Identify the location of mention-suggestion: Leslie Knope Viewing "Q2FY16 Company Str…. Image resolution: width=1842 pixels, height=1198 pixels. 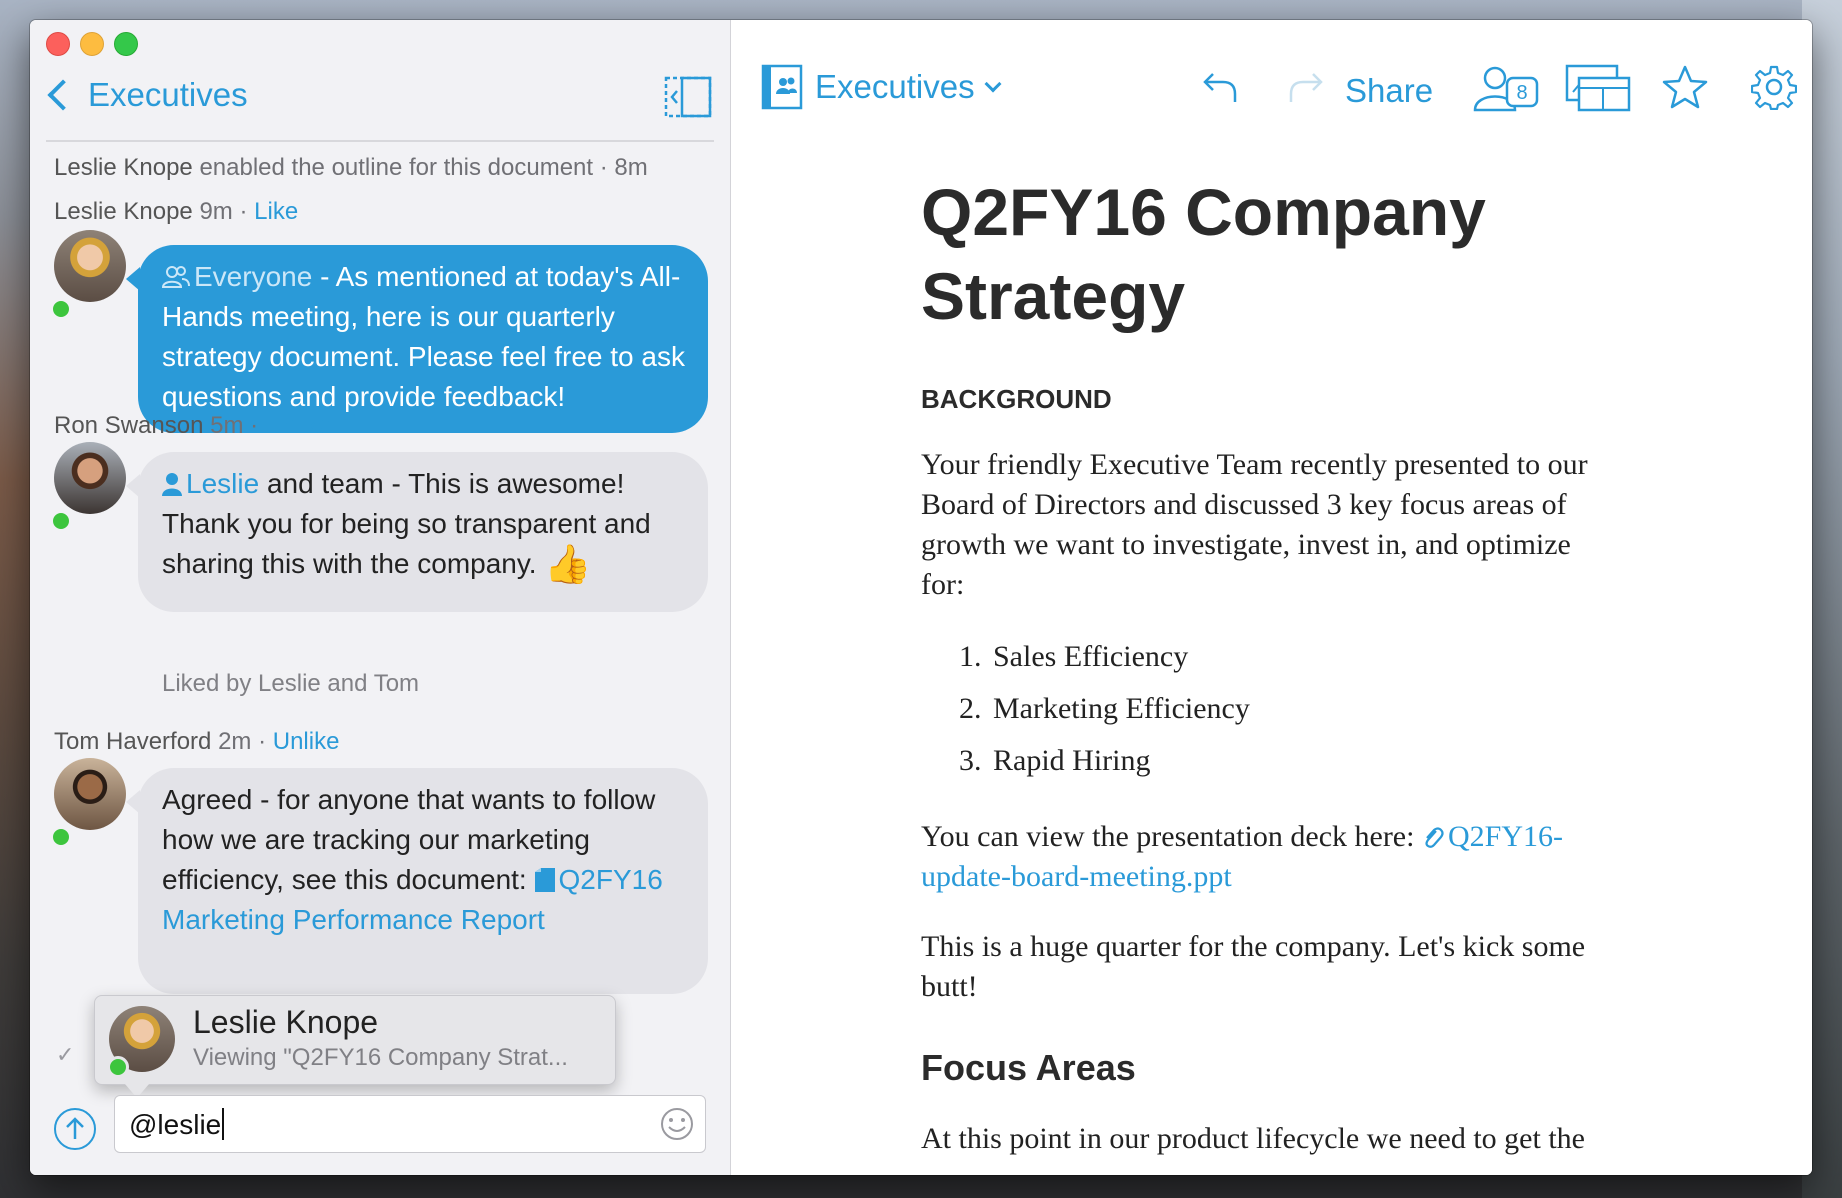
(355, 1046).